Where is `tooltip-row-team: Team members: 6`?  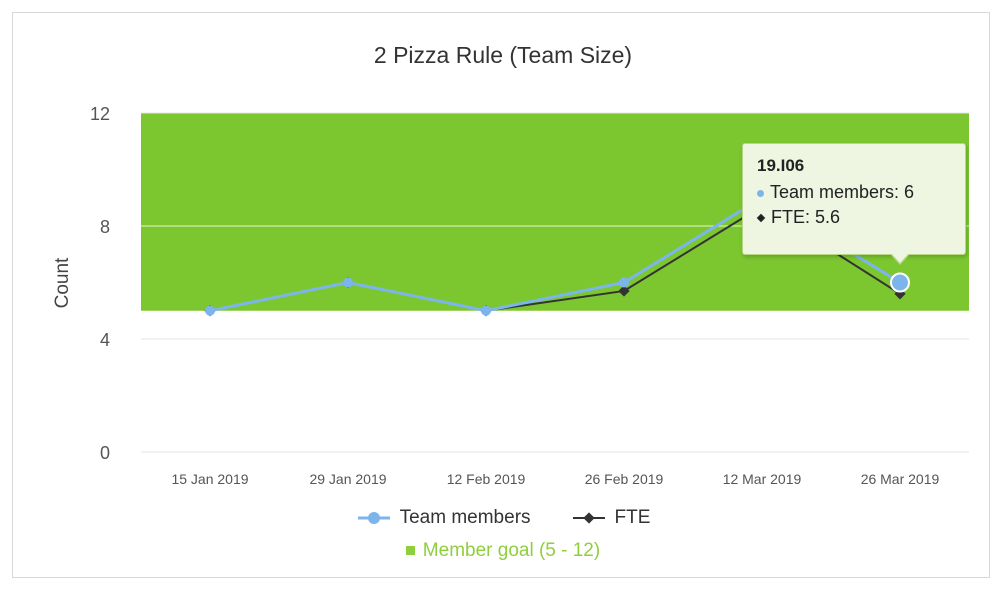
tooltip-row-team: Team members: 6 is located at coordinates (854, 192).